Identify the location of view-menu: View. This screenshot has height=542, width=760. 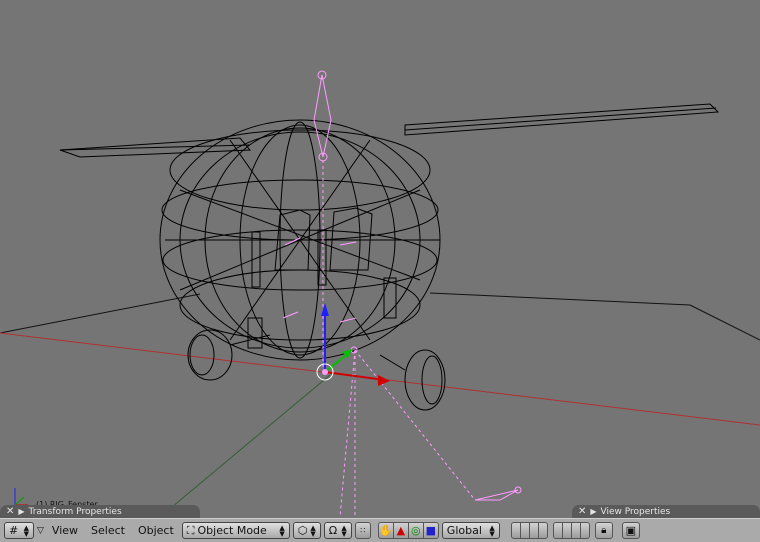
(65, 530).